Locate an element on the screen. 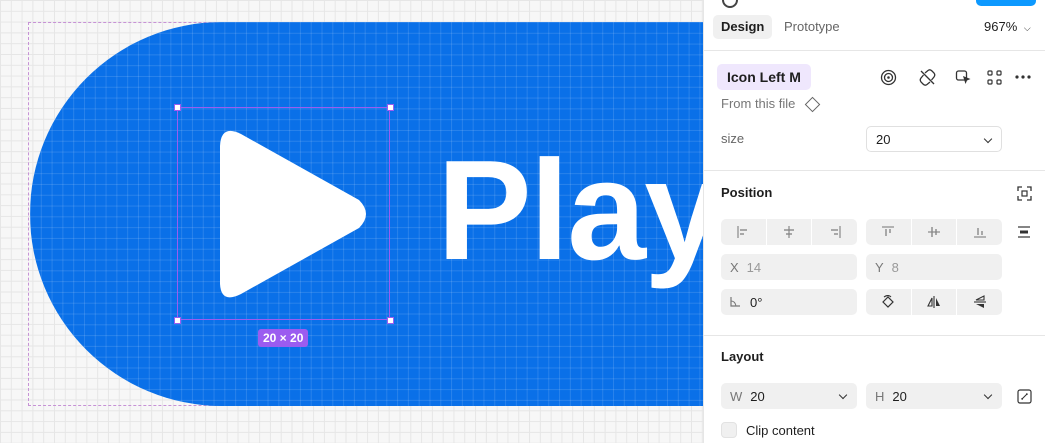 The image size is (1045, 443). tab-prototype: Prototype is located at coordinates (812, 27).